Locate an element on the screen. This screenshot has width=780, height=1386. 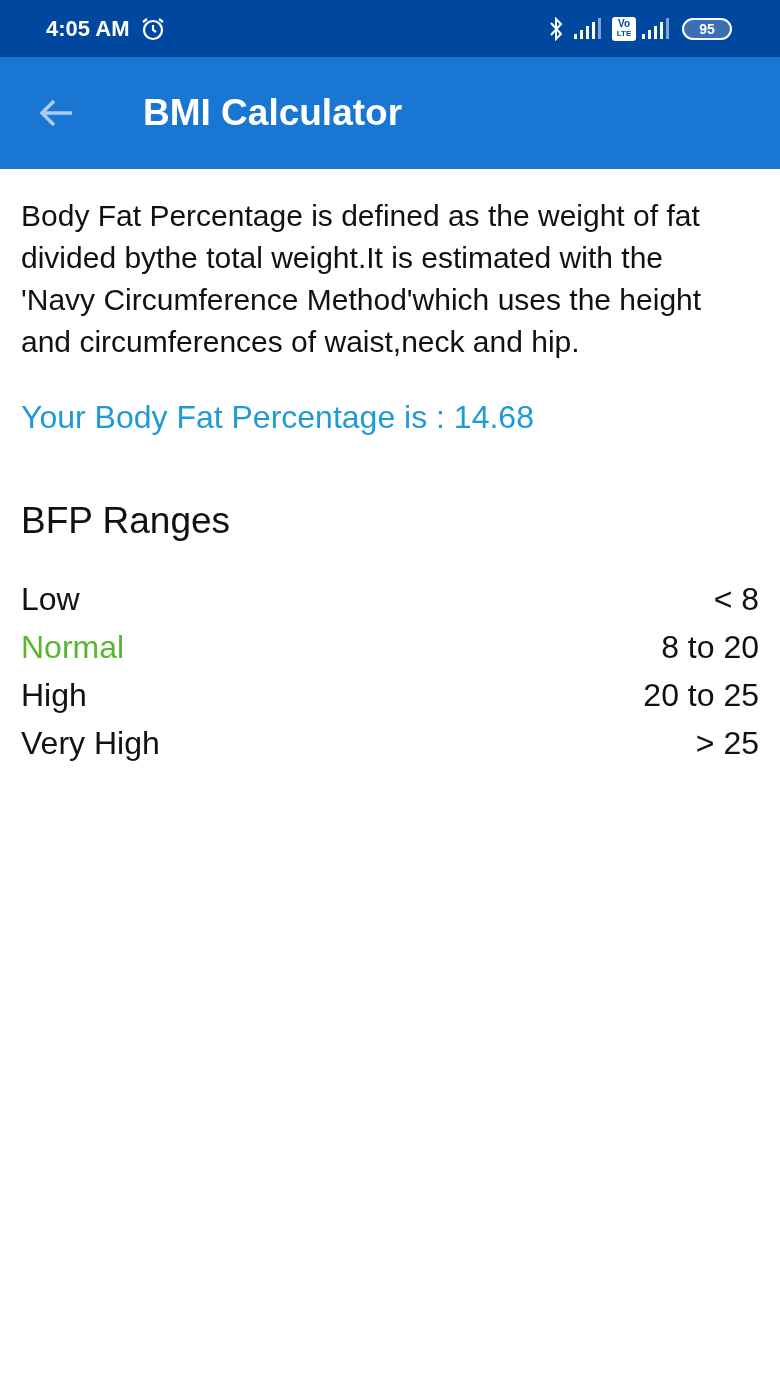
range-value: > 25 is located at coordinates (727, 743).